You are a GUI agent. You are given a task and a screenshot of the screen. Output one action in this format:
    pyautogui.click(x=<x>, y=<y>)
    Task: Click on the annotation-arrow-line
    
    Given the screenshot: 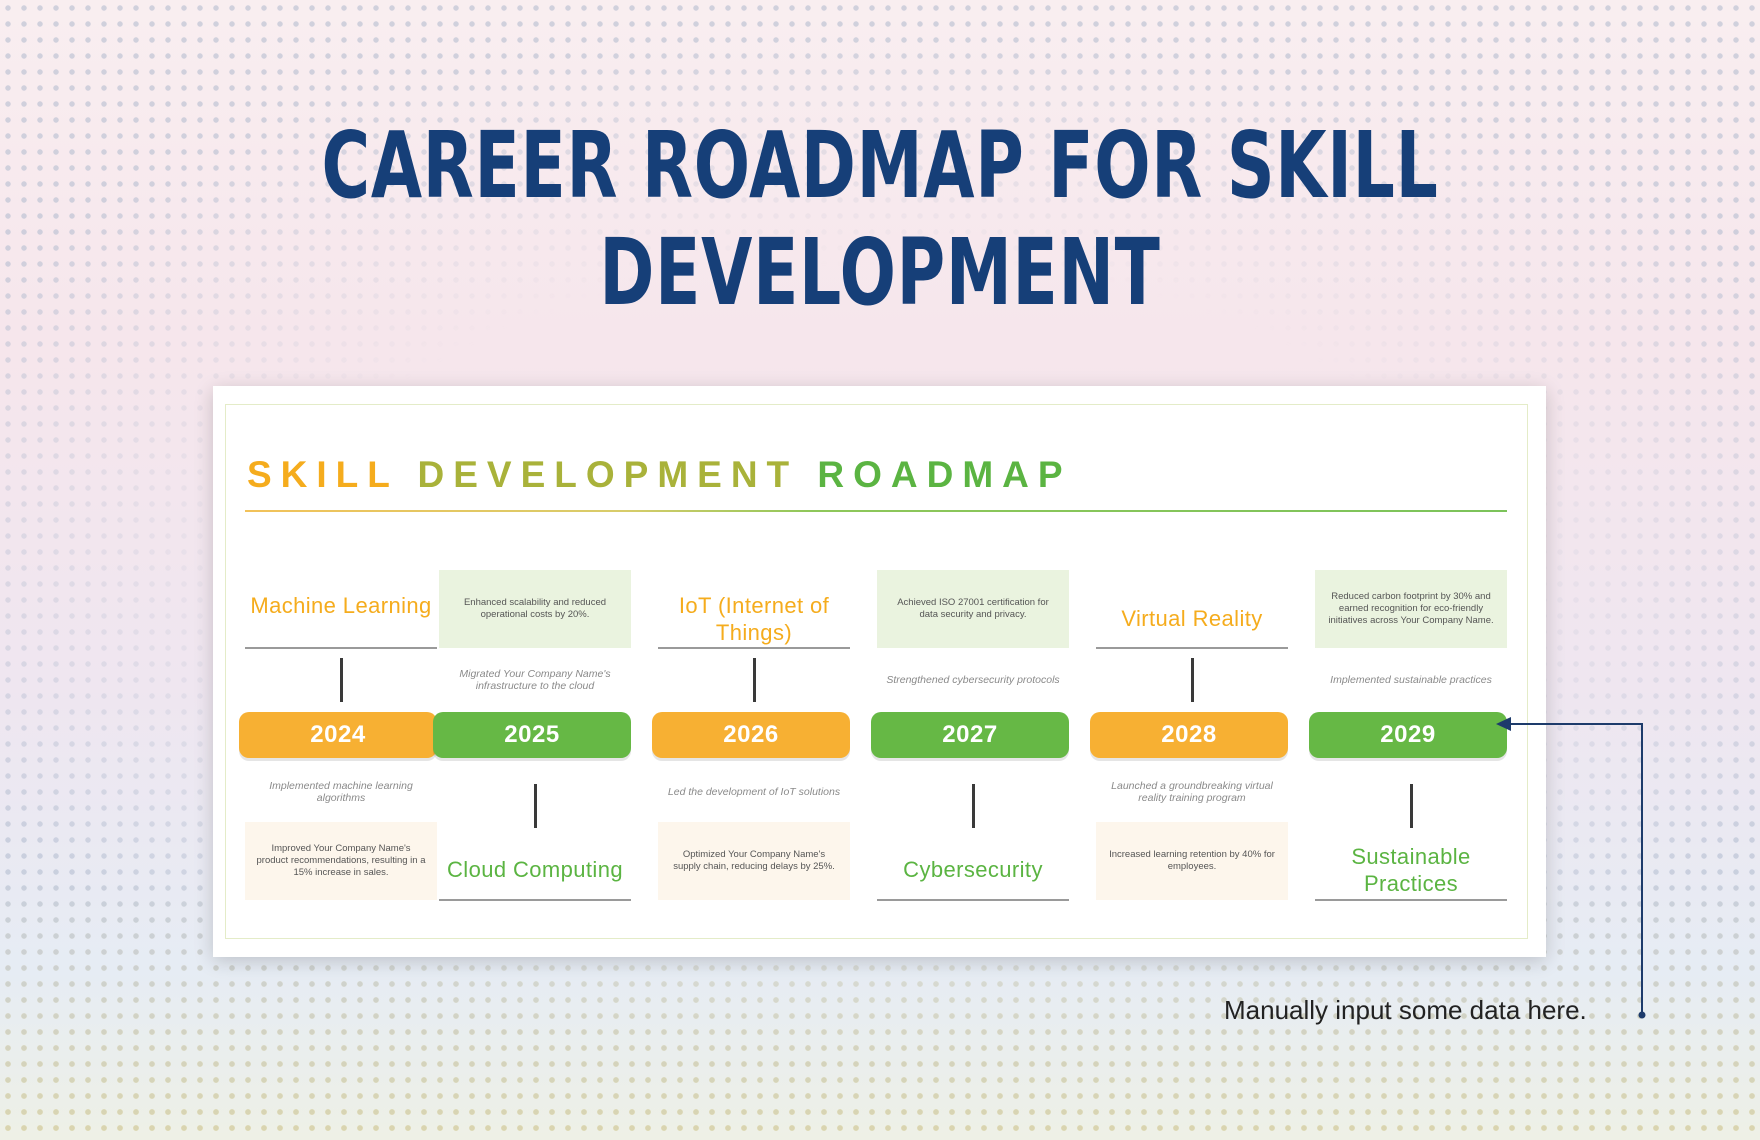 What is the action you would take?
    pyautogui.click(x=1571, y=868)
    